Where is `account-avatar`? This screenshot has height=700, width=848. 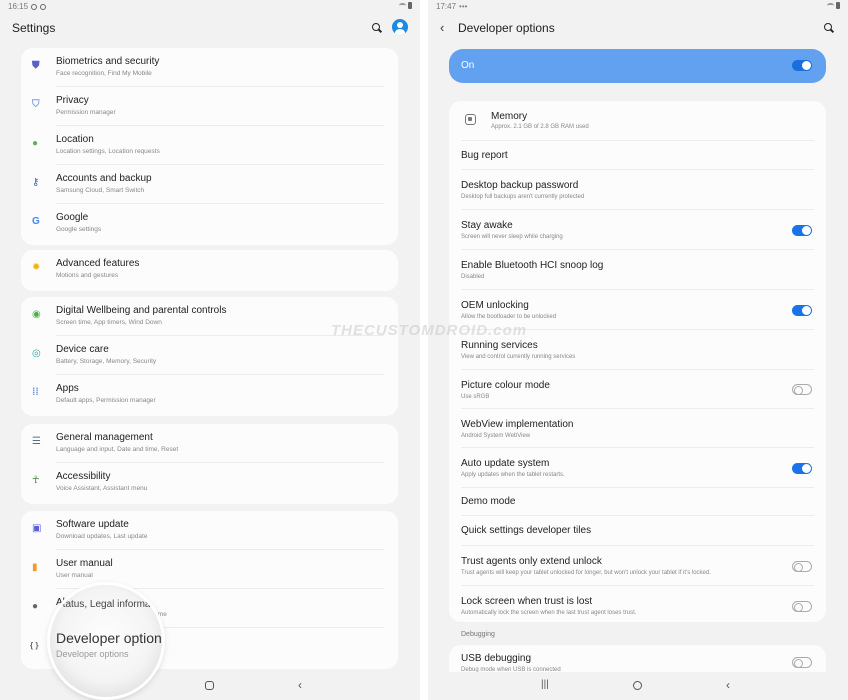
account-avatar is located at coordinates (400, 27).